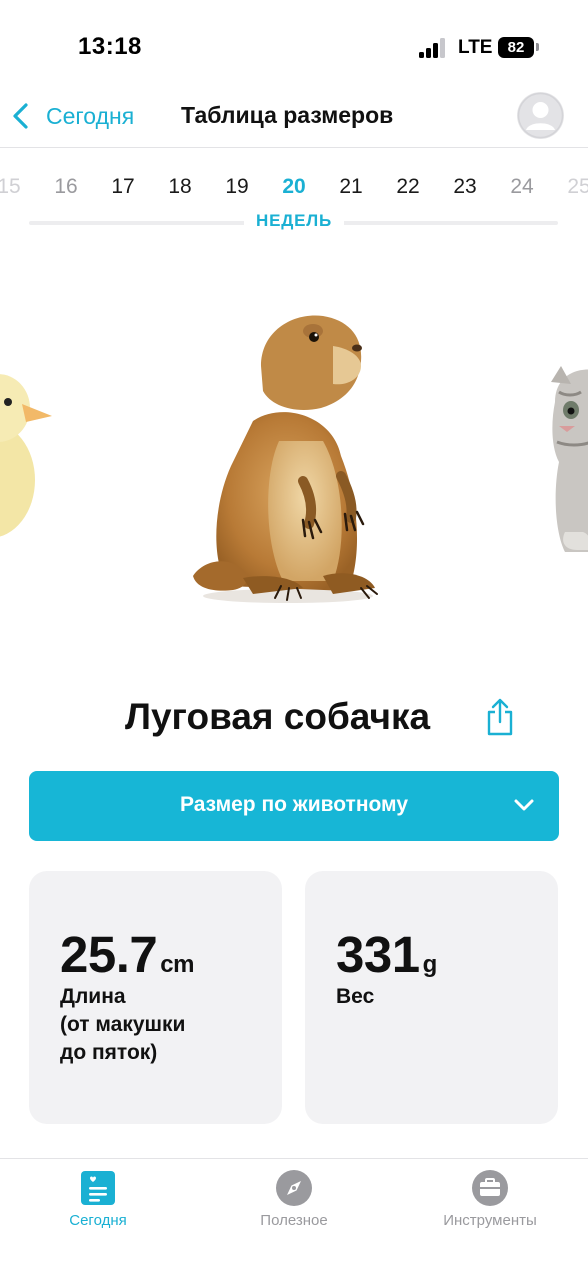  I want to click on length-label-line: до пяток), so click(109, 1052).